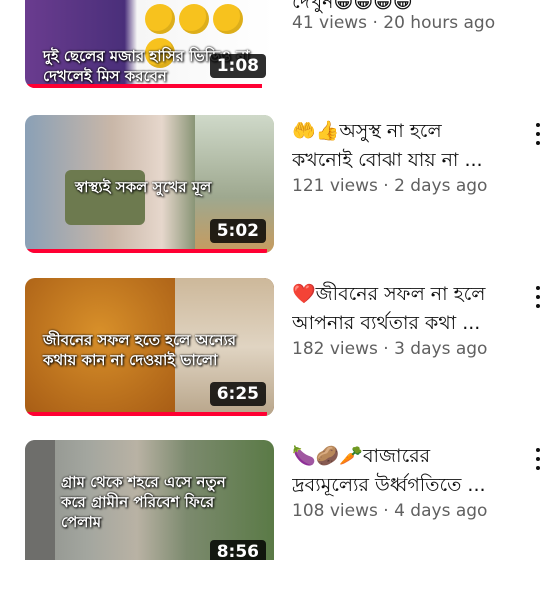 The image size is (560, 590). What do you see at coordinates (441, 349) in the screenshot?
I see `upload-age: 3 days ago` at bounding box center [441, 349].